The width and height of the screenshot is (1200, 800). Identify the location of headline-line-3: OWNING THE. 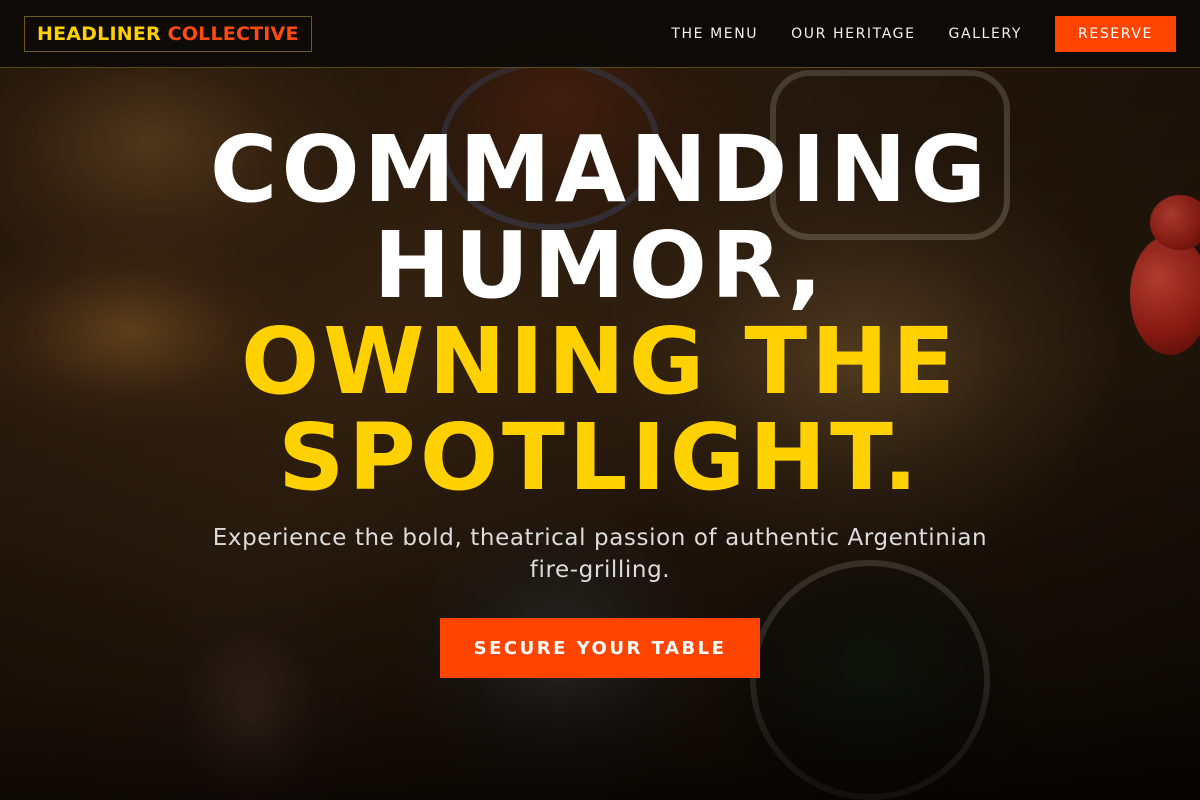
(600, 361).